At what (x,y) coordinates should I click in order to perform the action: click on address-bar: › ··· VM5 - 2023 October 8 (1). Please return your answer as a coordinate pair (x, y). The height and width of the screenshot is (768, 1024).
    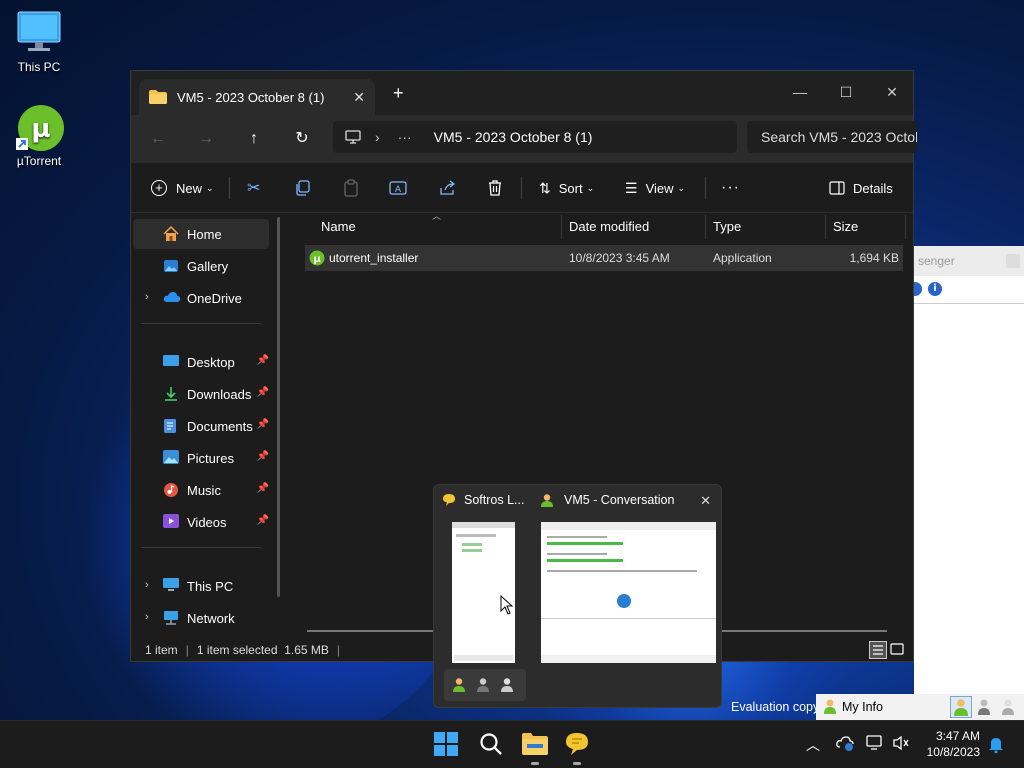
    Looking at the image, I should click on (535, 137).